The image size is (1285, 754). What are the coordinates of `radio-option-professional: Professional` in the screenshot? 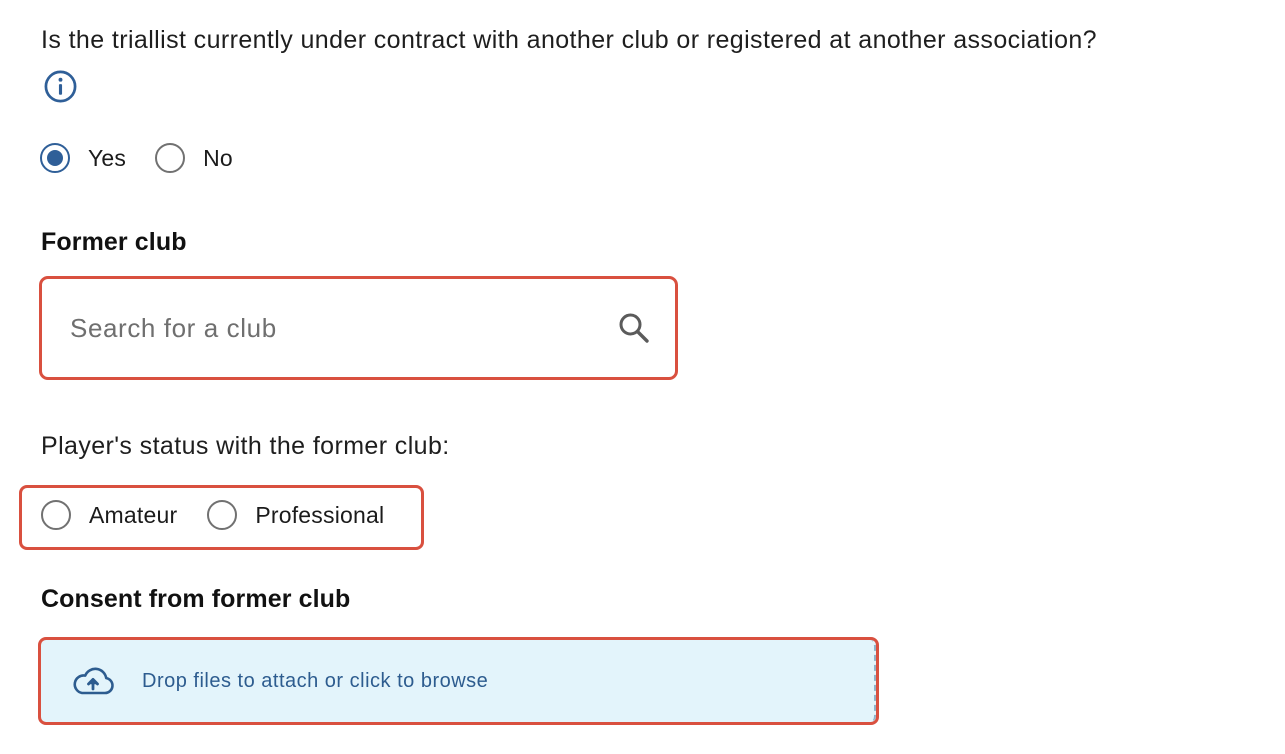 It's located at (295, 515).